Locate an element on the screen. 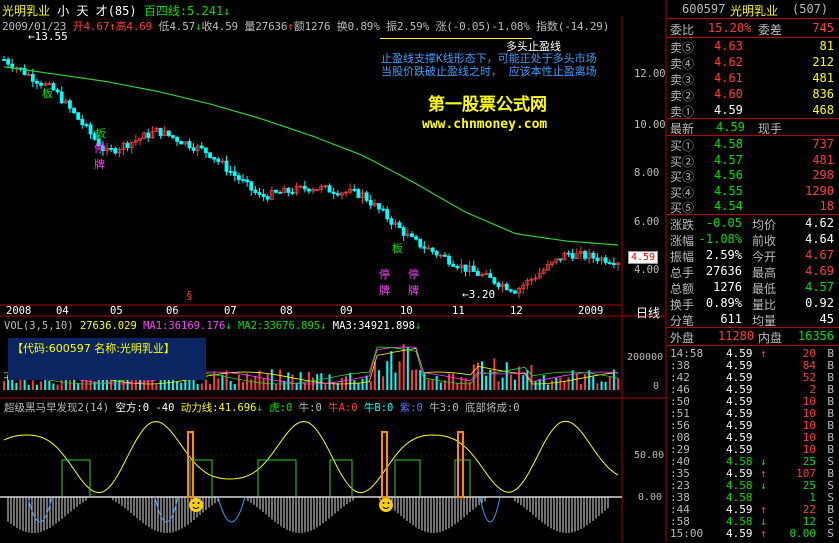  ind-kong-val: -40 is located at coordinates (165, 408).